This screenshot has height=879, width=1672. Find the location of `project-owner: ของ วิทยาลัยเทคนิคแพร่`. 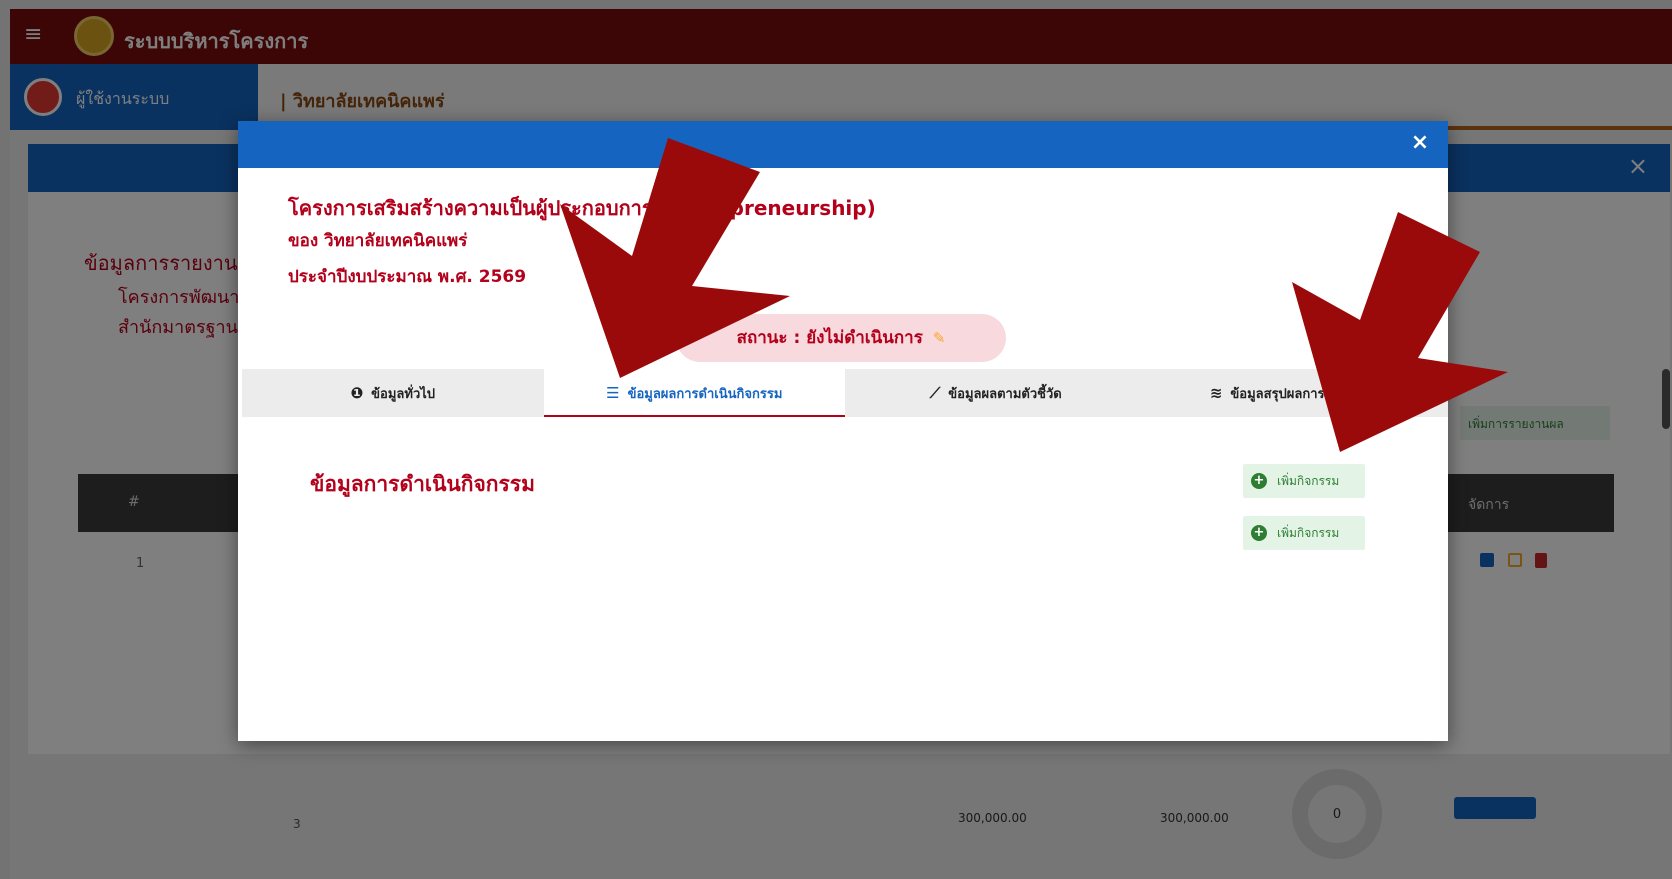

project-owner: ของ วิทยาลัยเทคนิคแพร่ is located at coordinates (378, 241).